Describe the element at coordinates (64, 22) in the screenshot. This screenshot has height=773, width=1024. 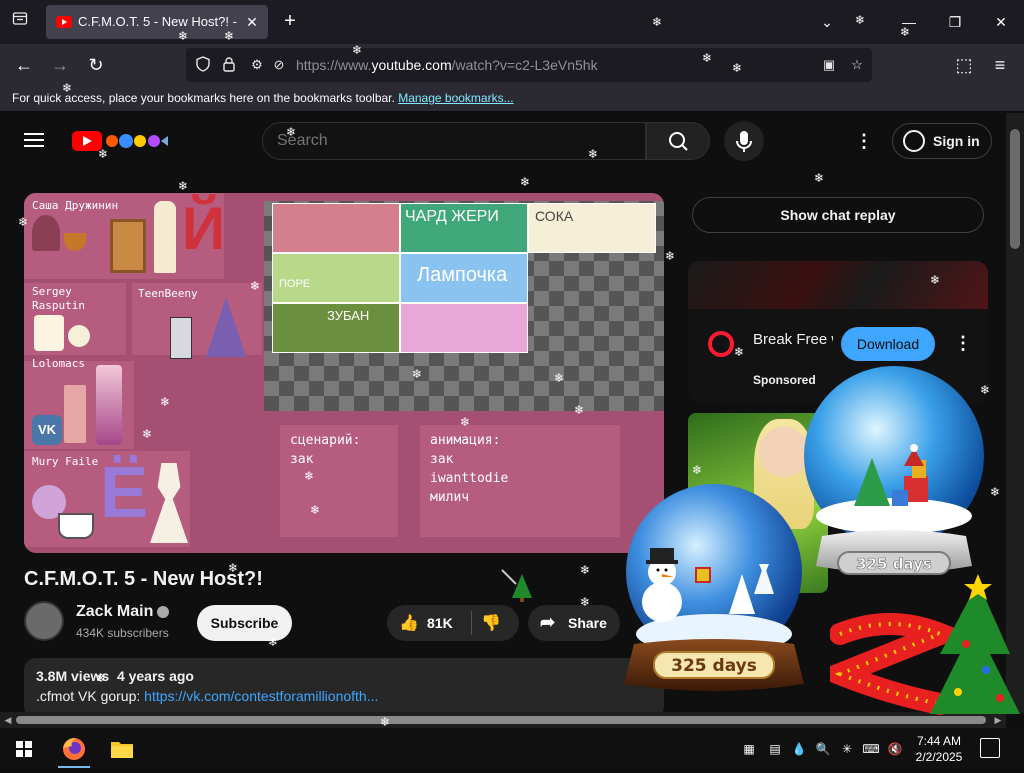
I see `youtube-favicon-icon` at that location.